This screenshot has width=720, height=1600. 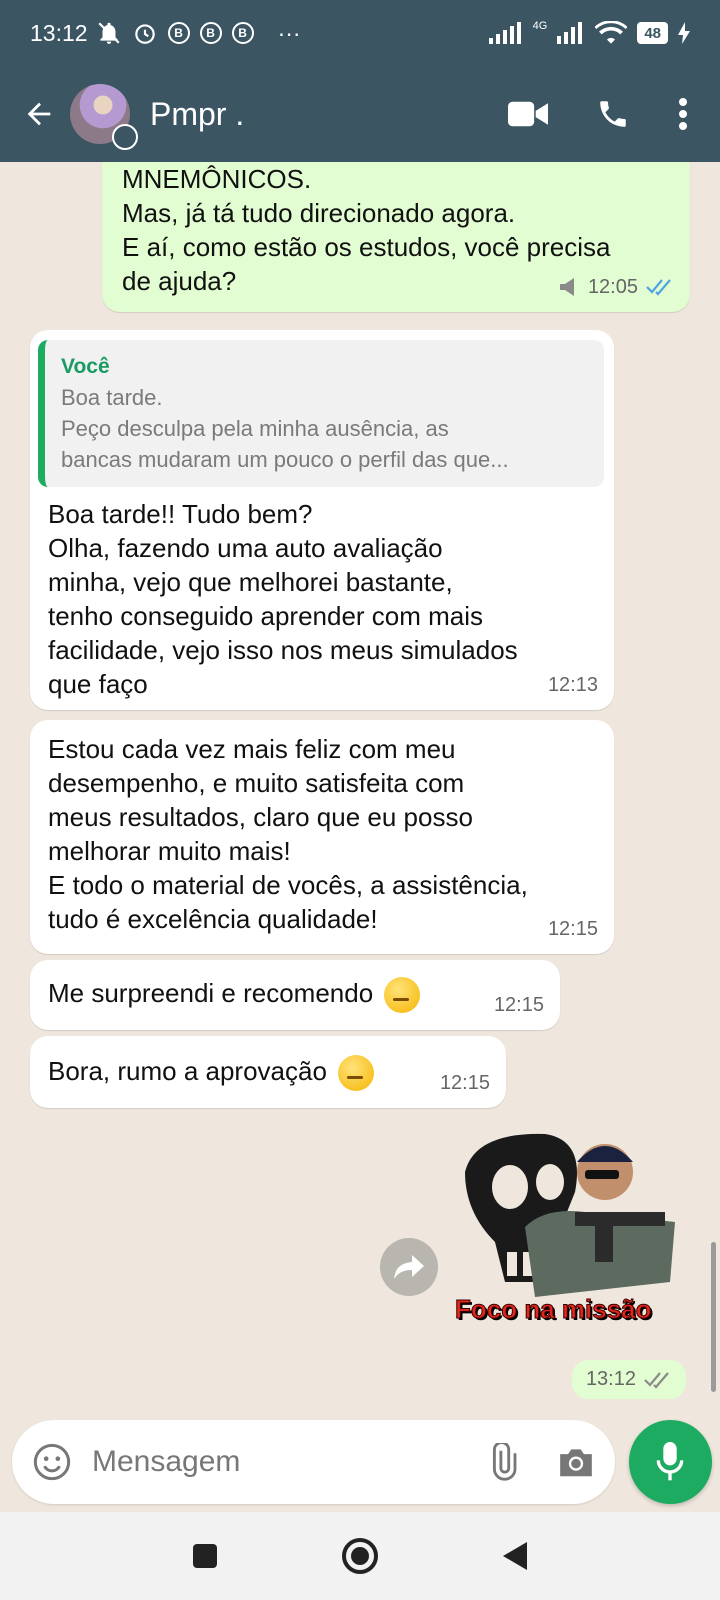 What do you see at coordinates (553, 1309) in the screenshot?
I see `sticker-caption: Foco na missão` at bounding box center [553, 1309].